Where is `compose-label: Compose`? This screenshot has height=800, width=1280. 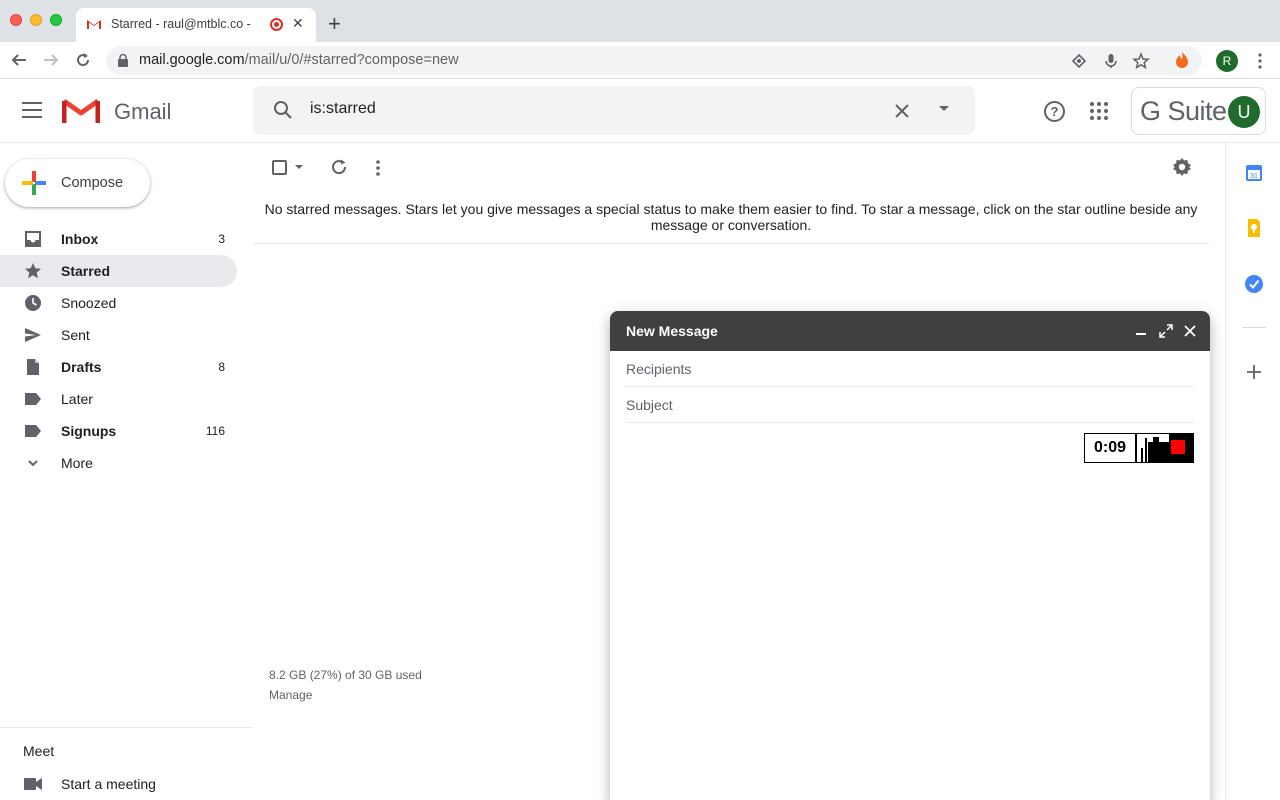
compose-label: Compose is located at coordinates (92, 183).